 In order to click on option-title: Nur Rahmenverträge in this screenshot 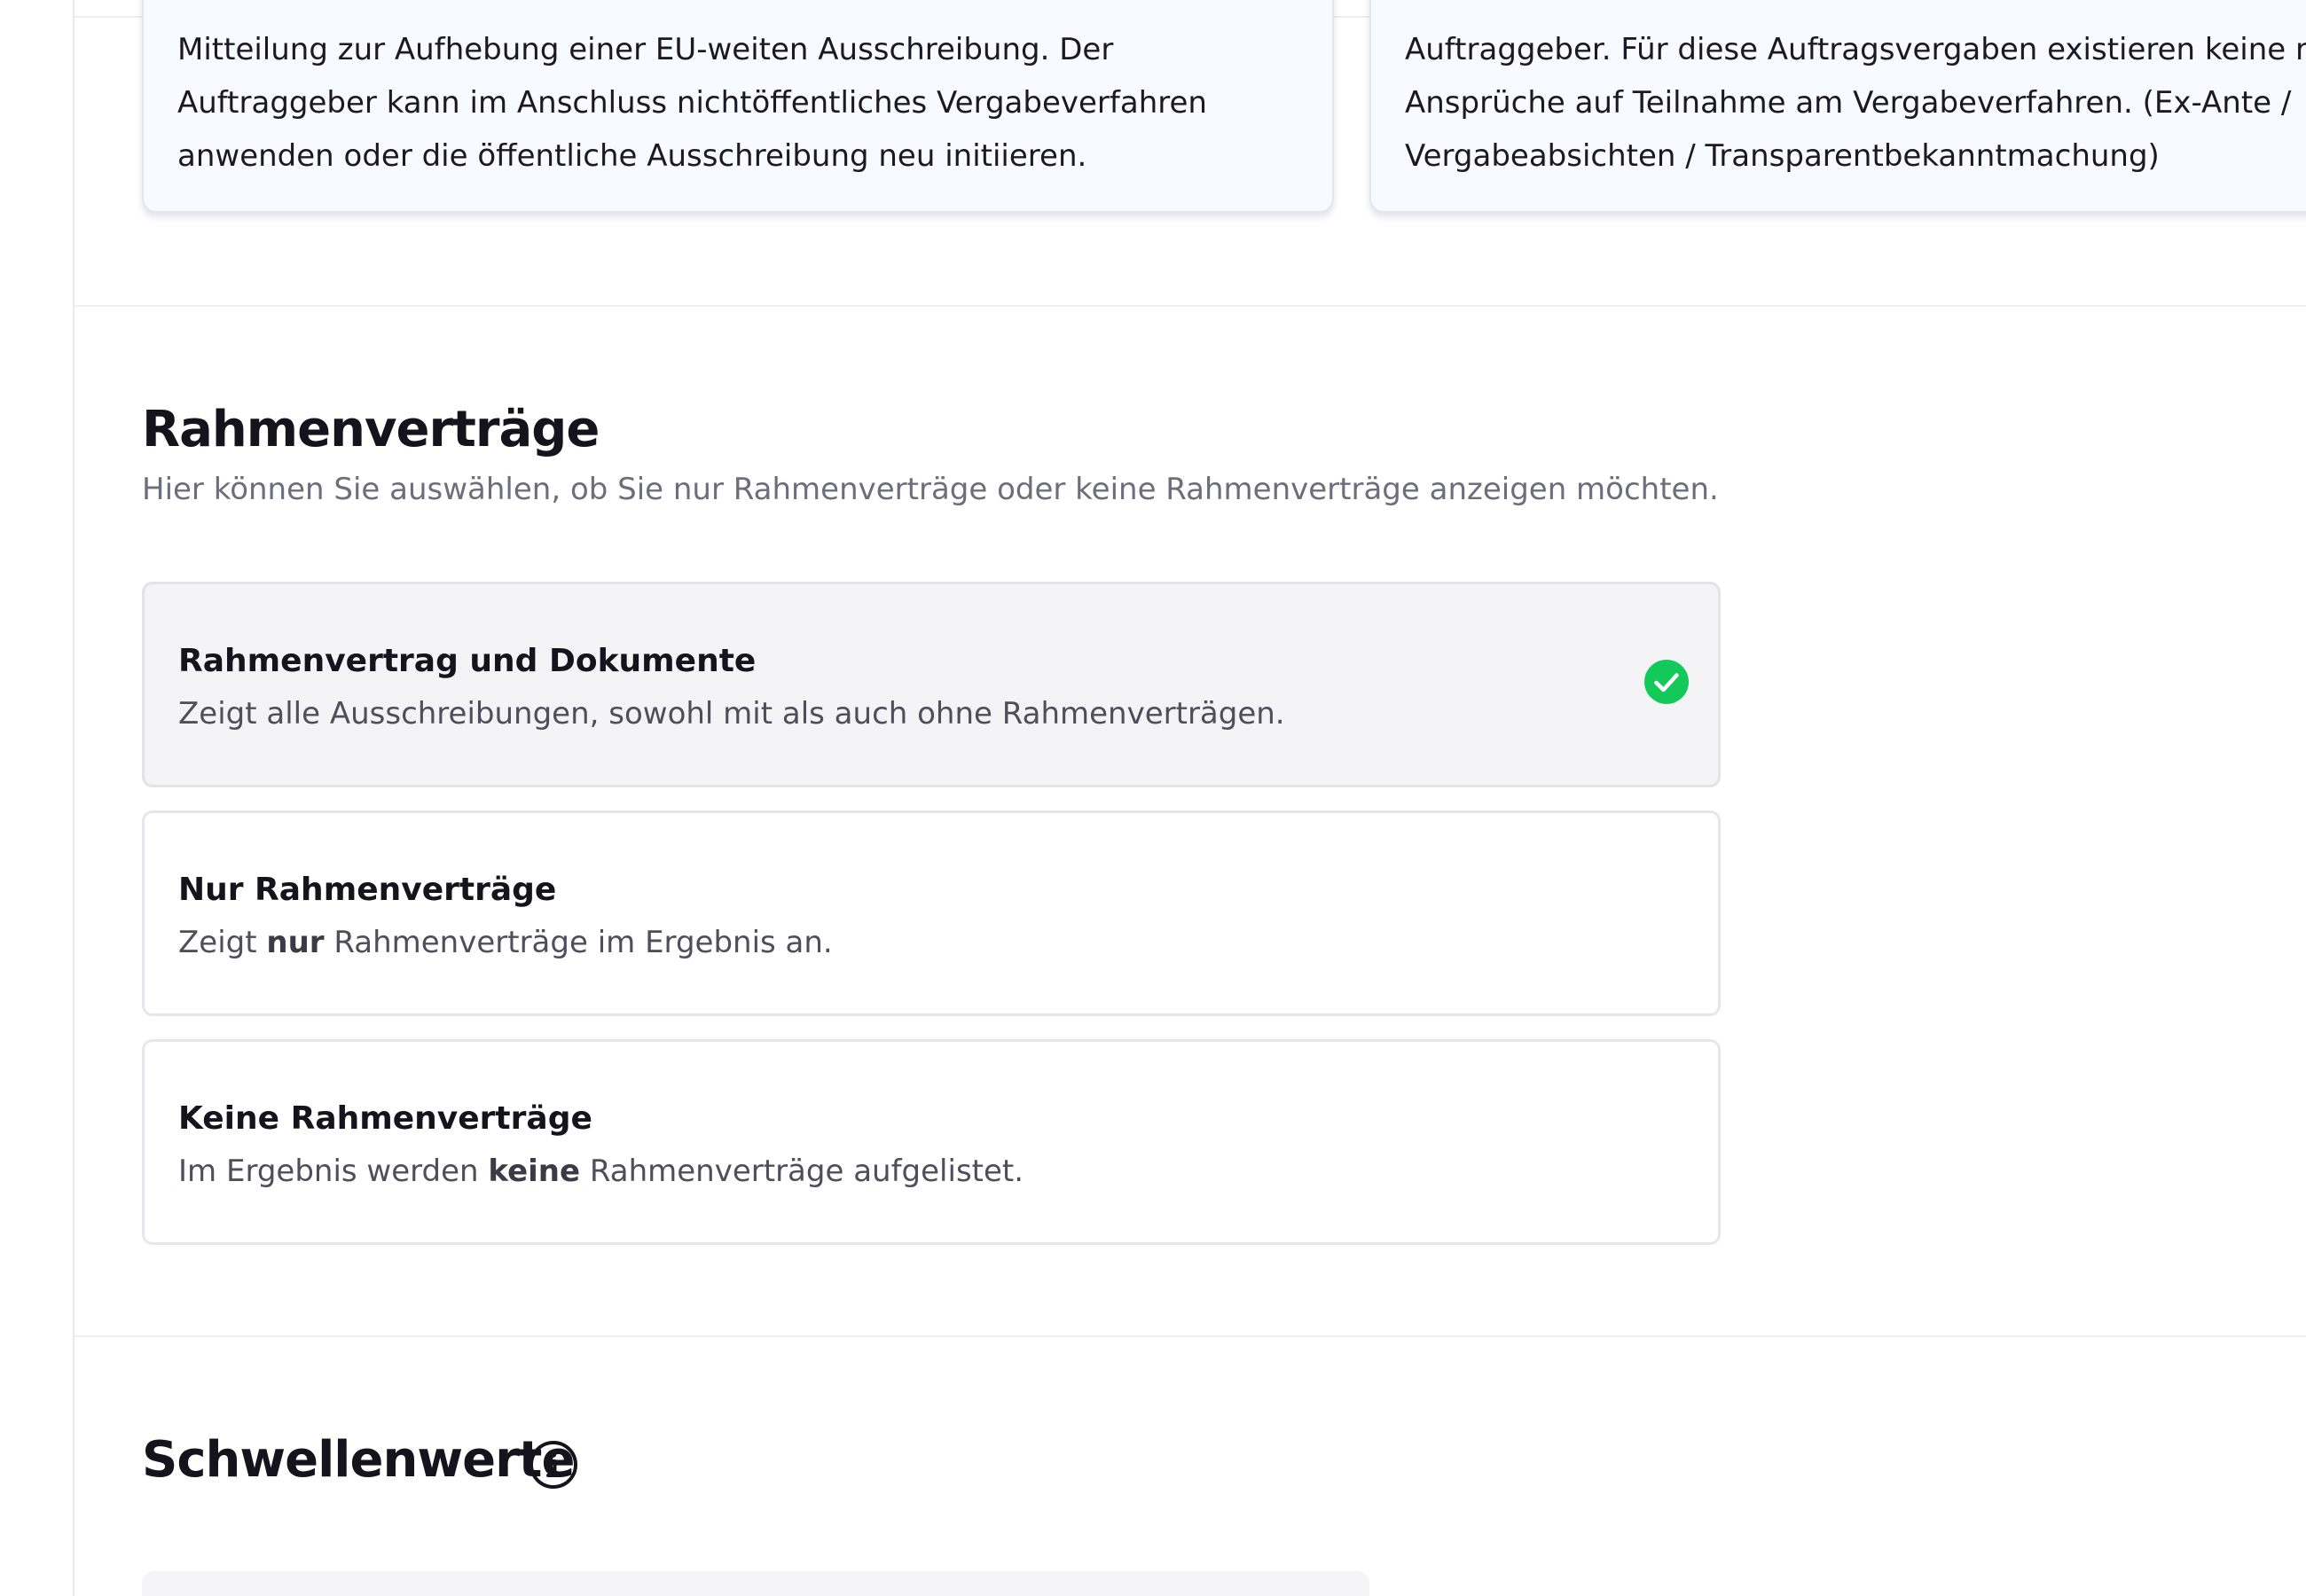, I will do `click(367, 890)`.